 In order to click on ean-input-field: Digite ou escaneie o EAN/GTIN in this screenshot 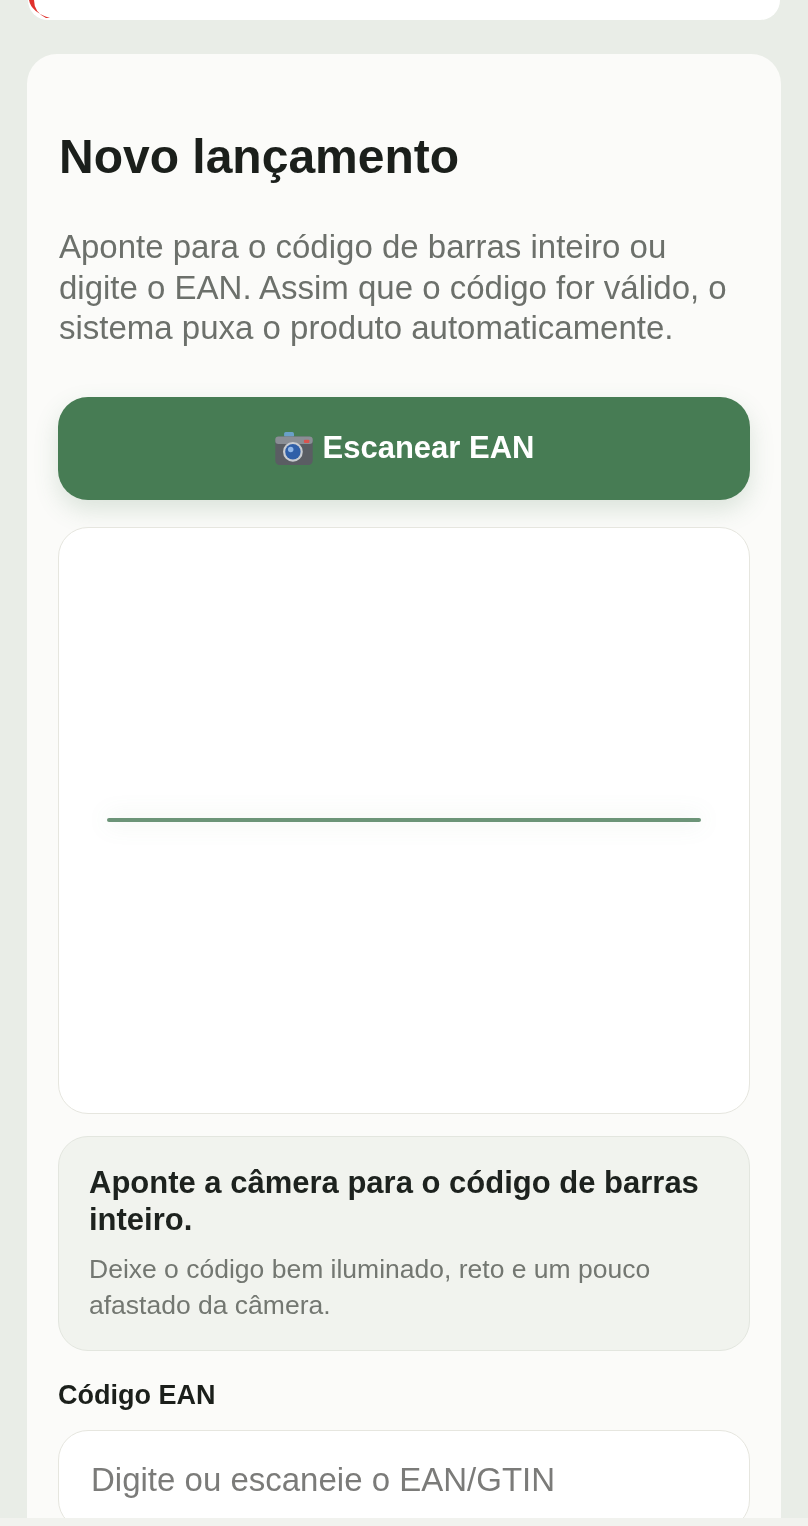, I will do `click(404, 1473)`.